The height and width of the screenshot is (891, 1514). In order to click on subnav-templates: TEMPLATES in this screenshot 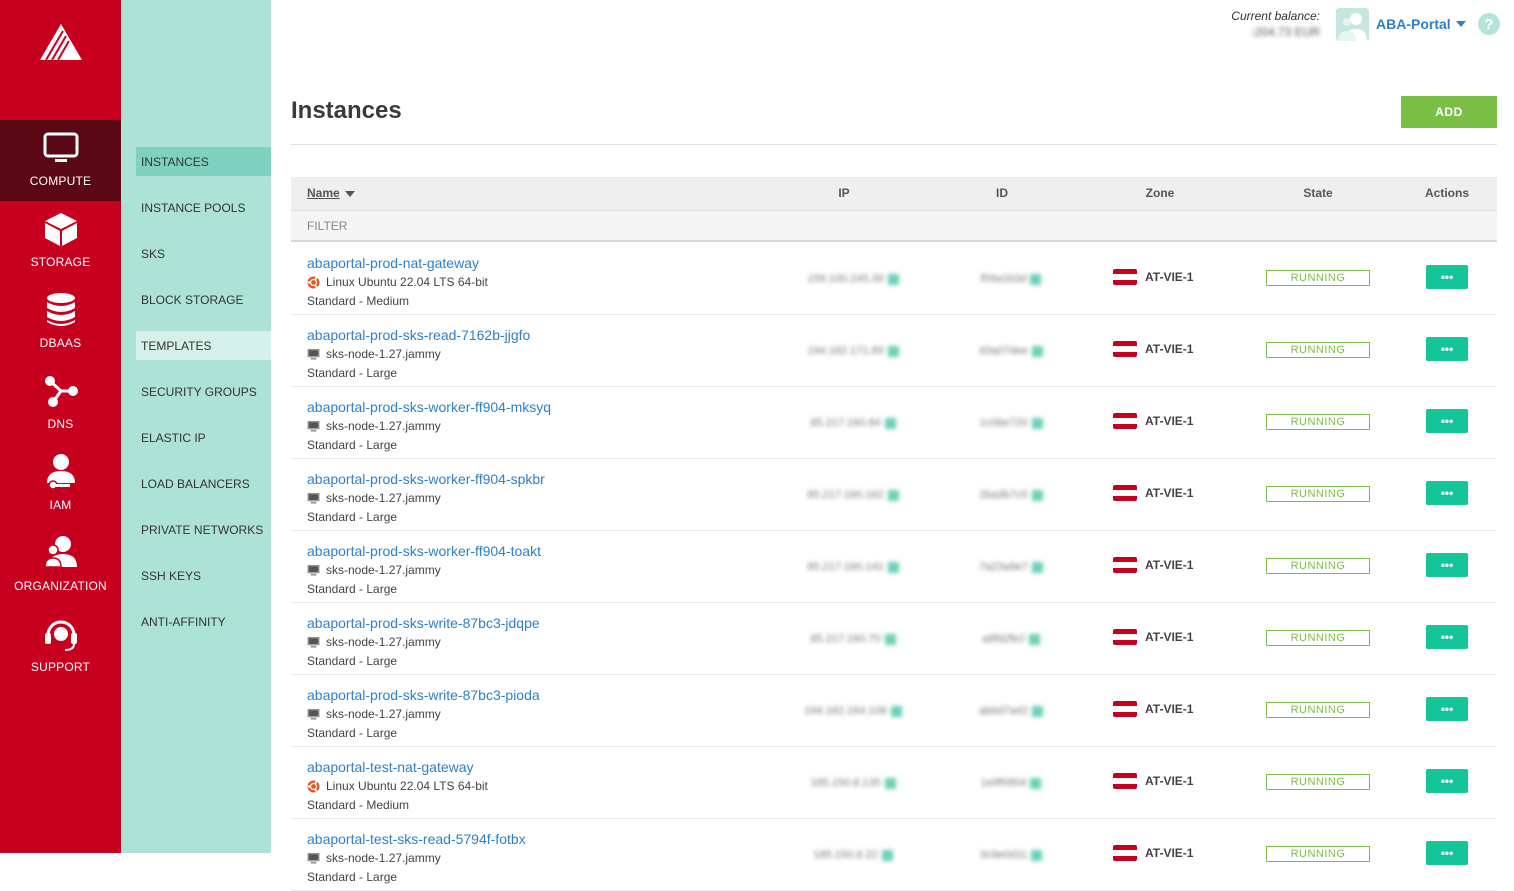, I will do `click(203, 345)`.